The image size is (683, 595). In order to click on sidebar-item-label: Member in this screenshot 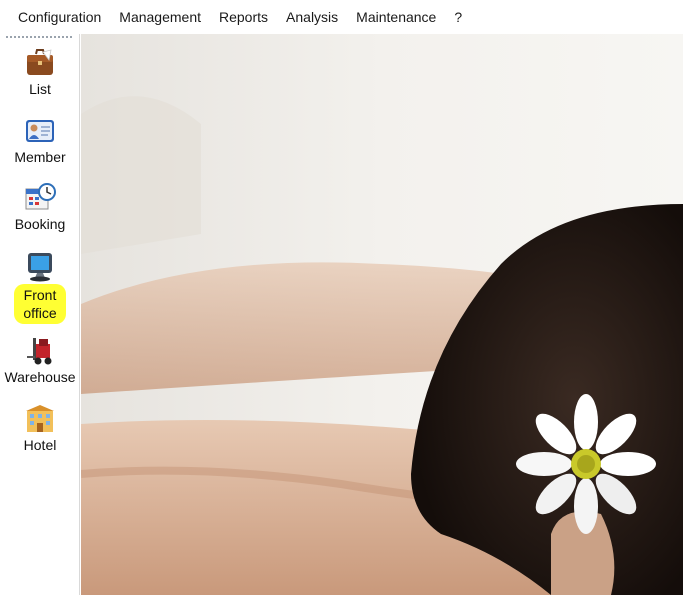, I will do `click(40, 157)`.